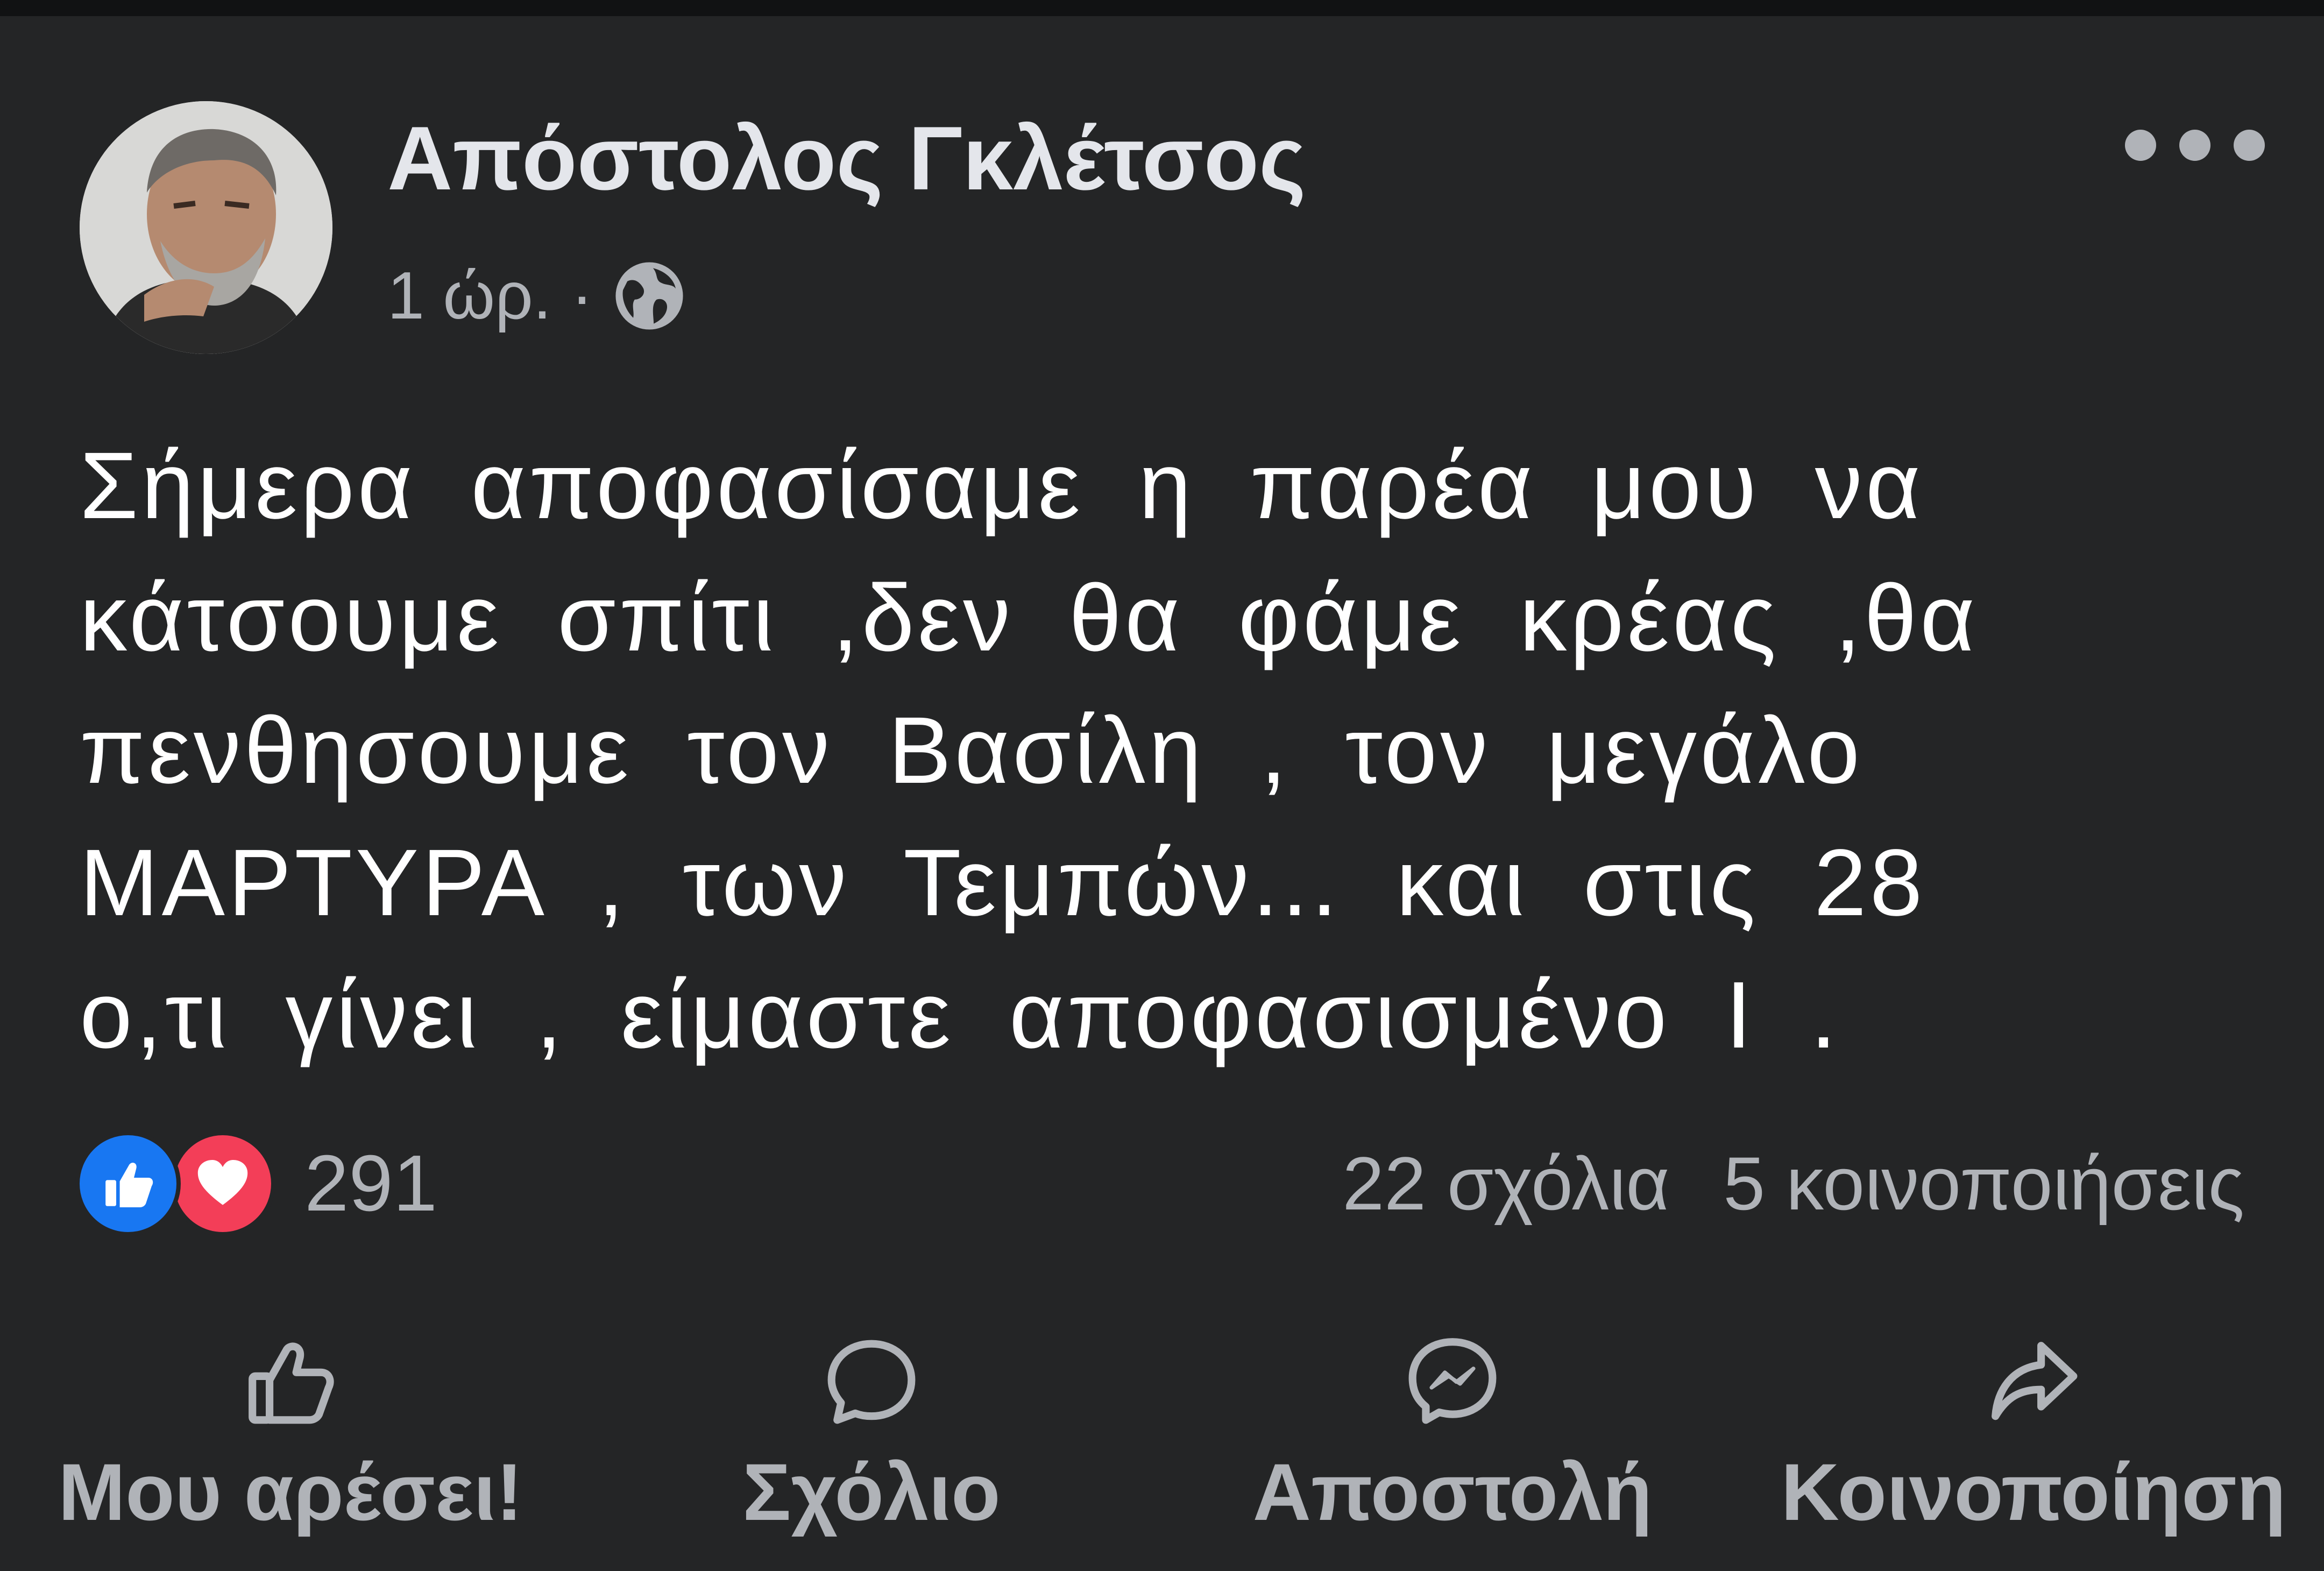  Describe the element at coordinates (960, 1015) in the screenshot. I see `post-text-line: ο,τι γίνει , είμαστε αποφασισμένο Ι .` at that location.